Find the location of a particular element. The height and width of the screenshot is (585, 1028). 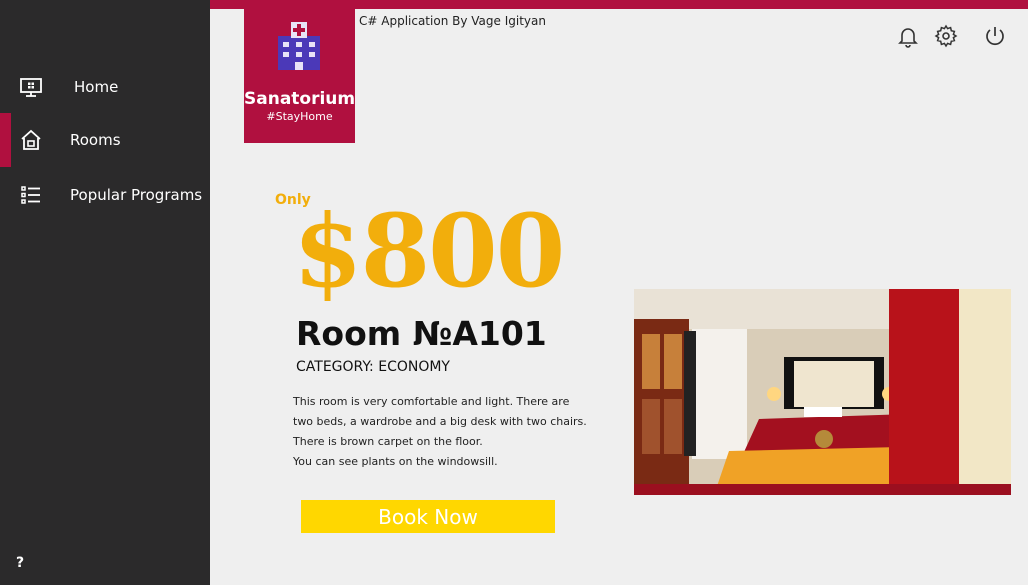

active-indicator is located at coordinates (5, 140).